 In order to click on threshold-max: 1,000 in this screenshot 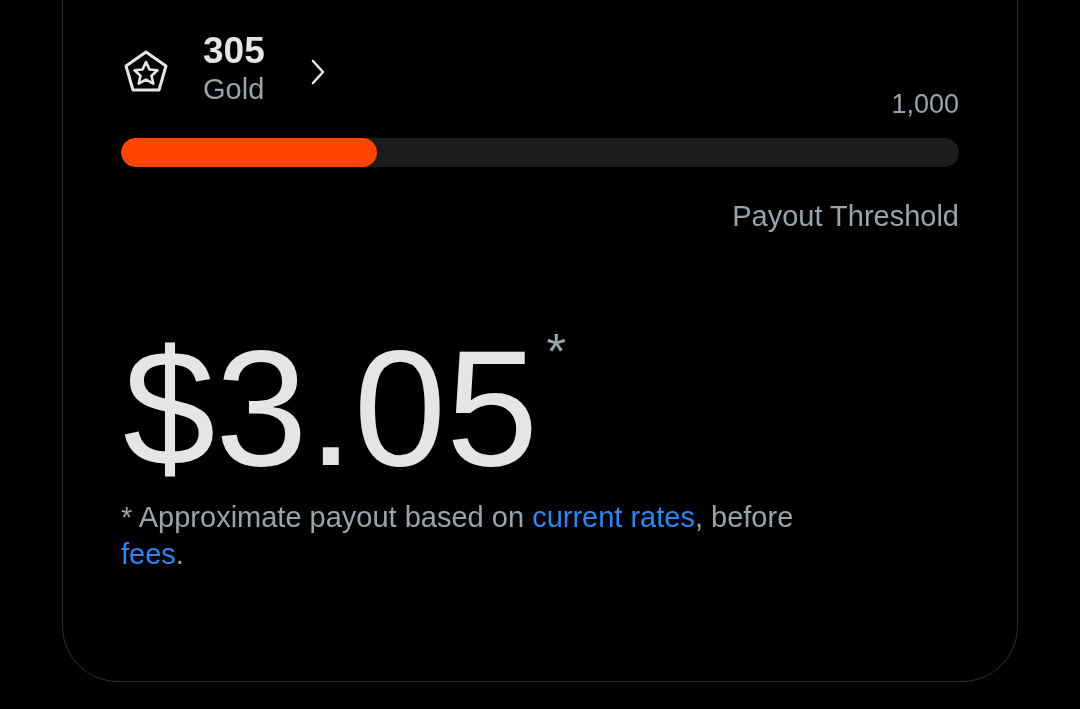, I will do `click(925, 104)`.